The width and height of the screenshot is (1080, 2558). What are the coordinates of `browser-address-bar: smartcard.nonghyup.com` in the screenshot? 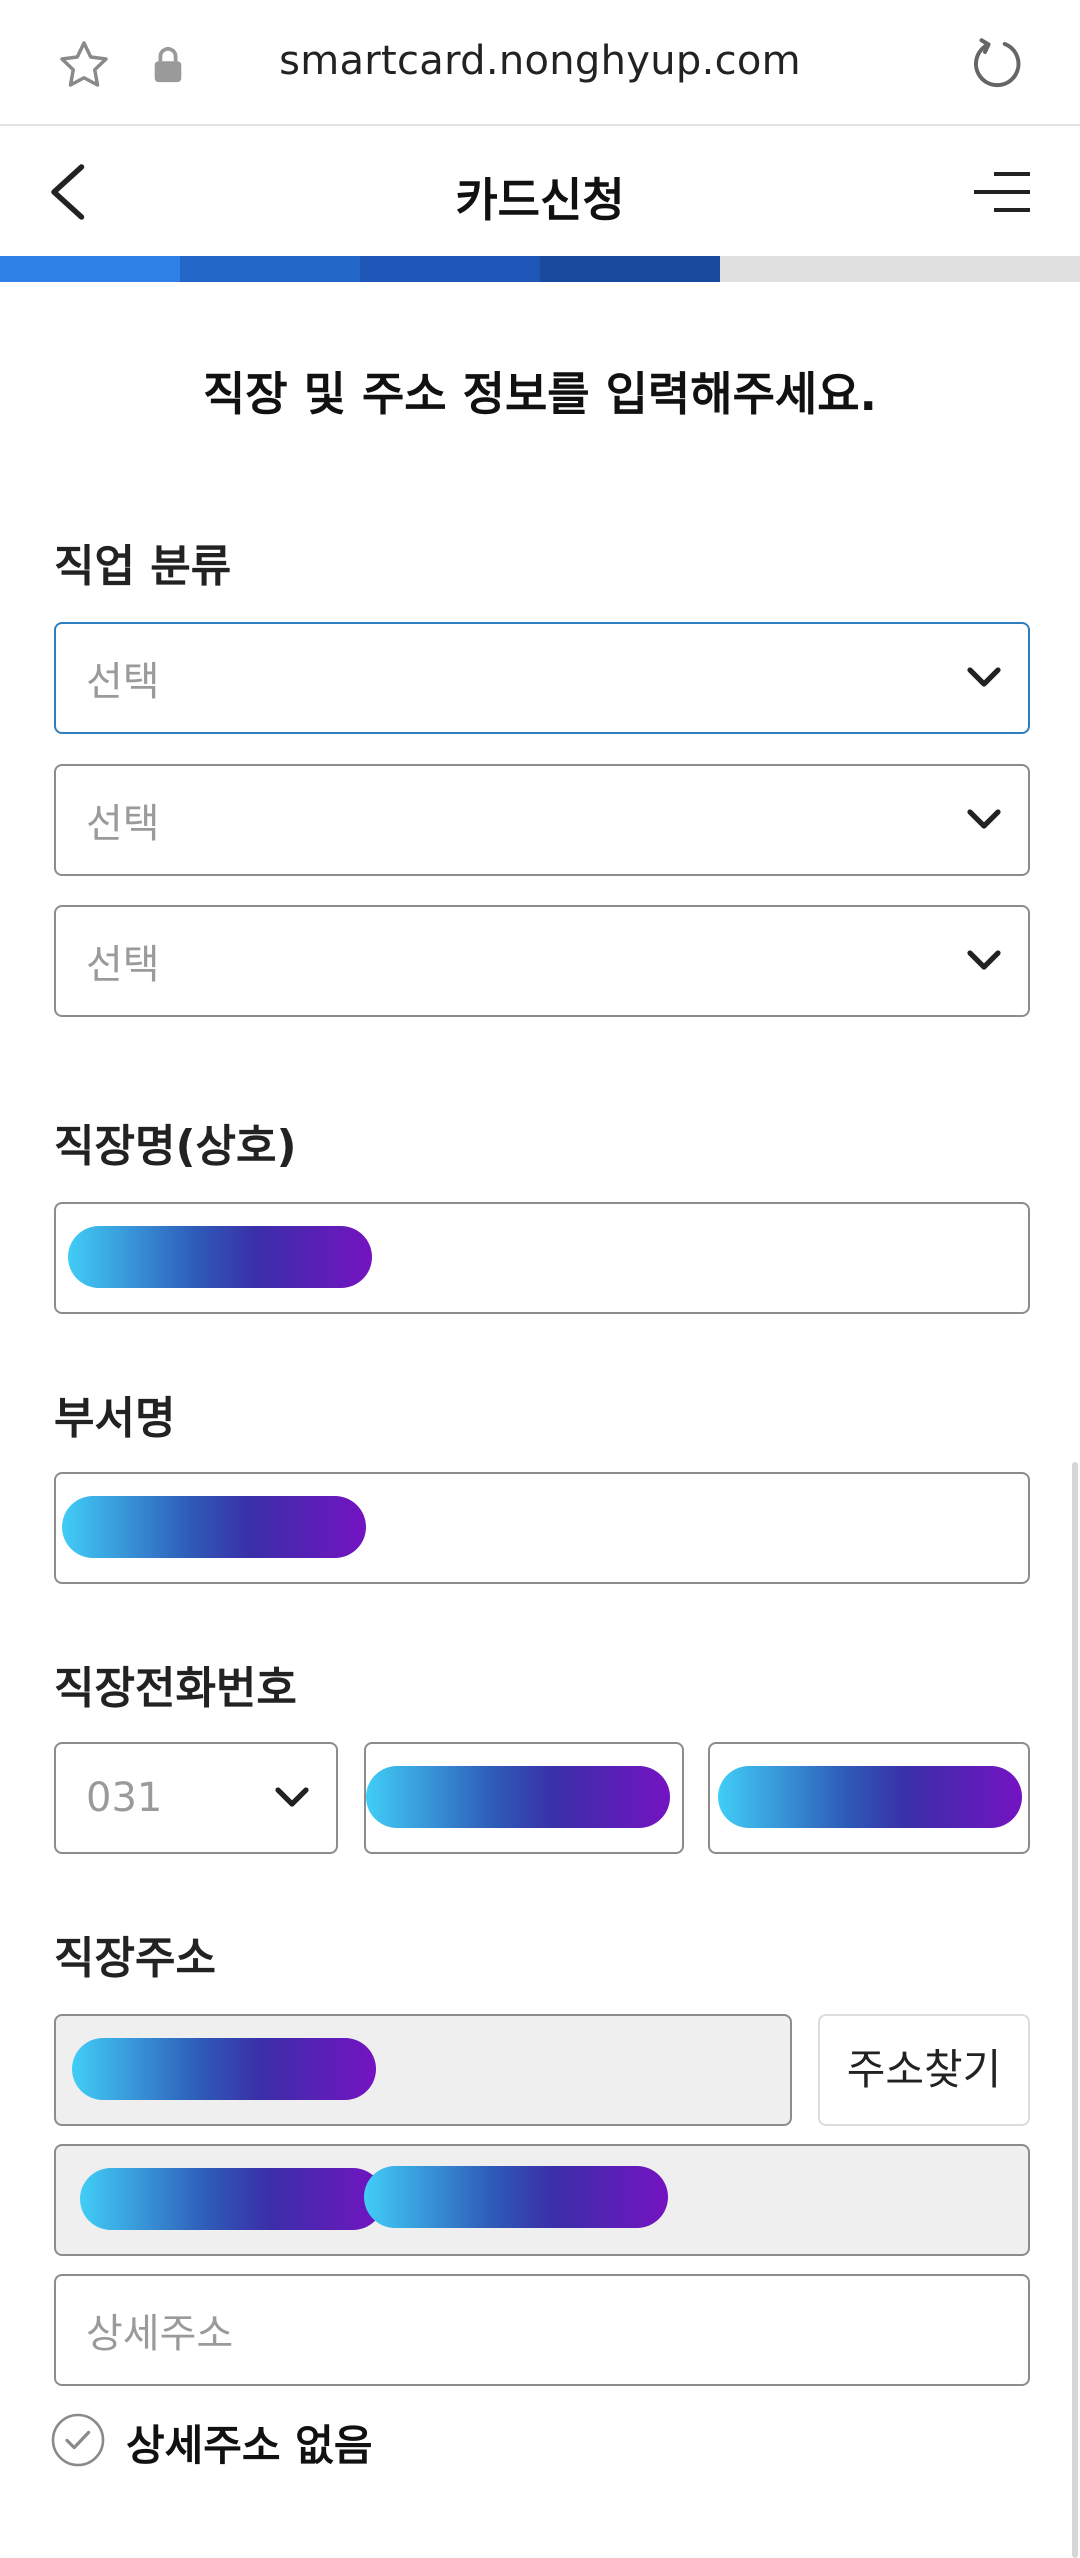 It's located at (540, 63).